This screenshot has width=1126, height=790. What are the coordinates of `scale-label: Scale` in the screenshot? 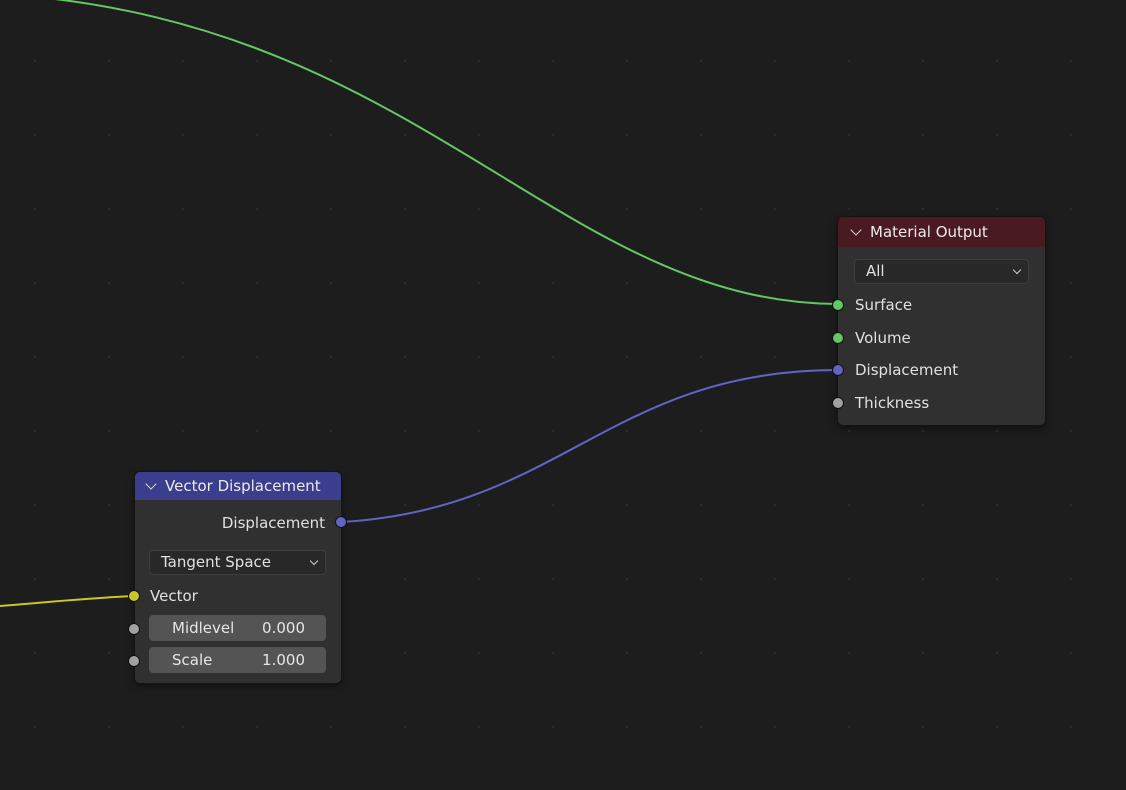 It's located at (192, 660).